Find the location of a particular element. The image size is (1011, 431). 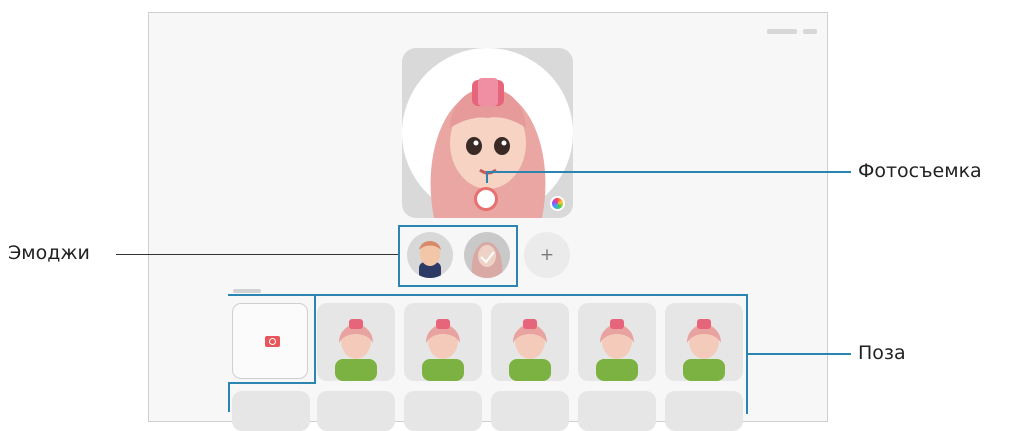

pose-callout-left-edge is located at coordinates (315, 339).